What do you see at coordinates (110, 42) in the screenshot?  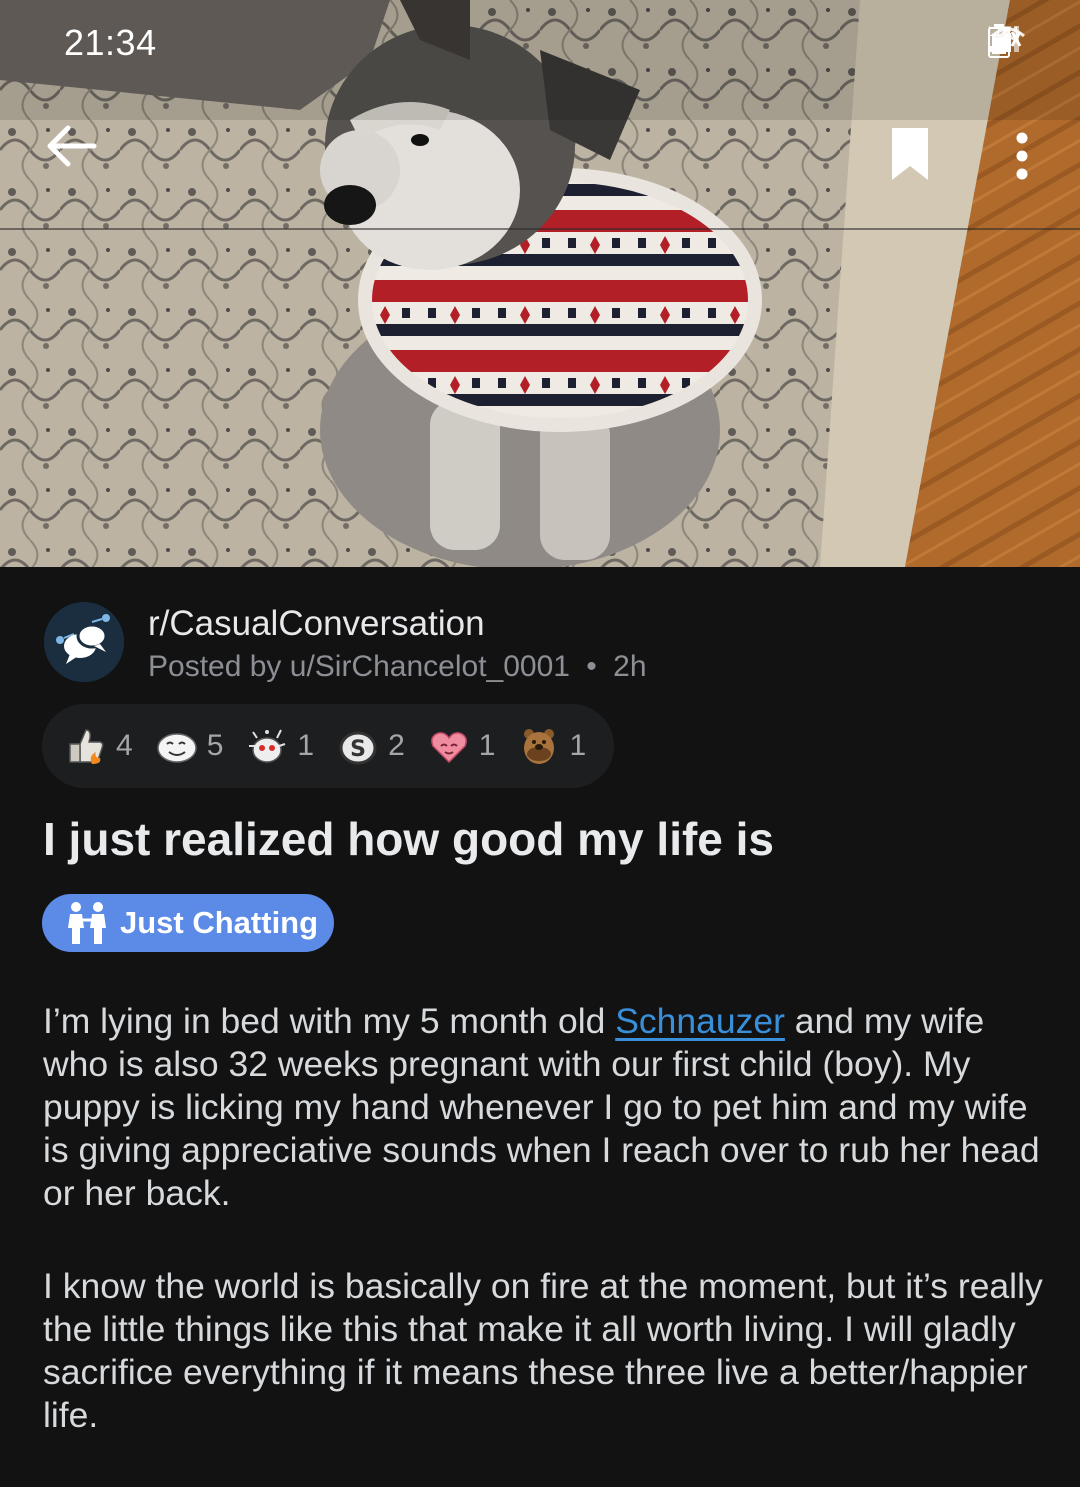 I see `status-time: 21:34` at bounding box center [110, 42].